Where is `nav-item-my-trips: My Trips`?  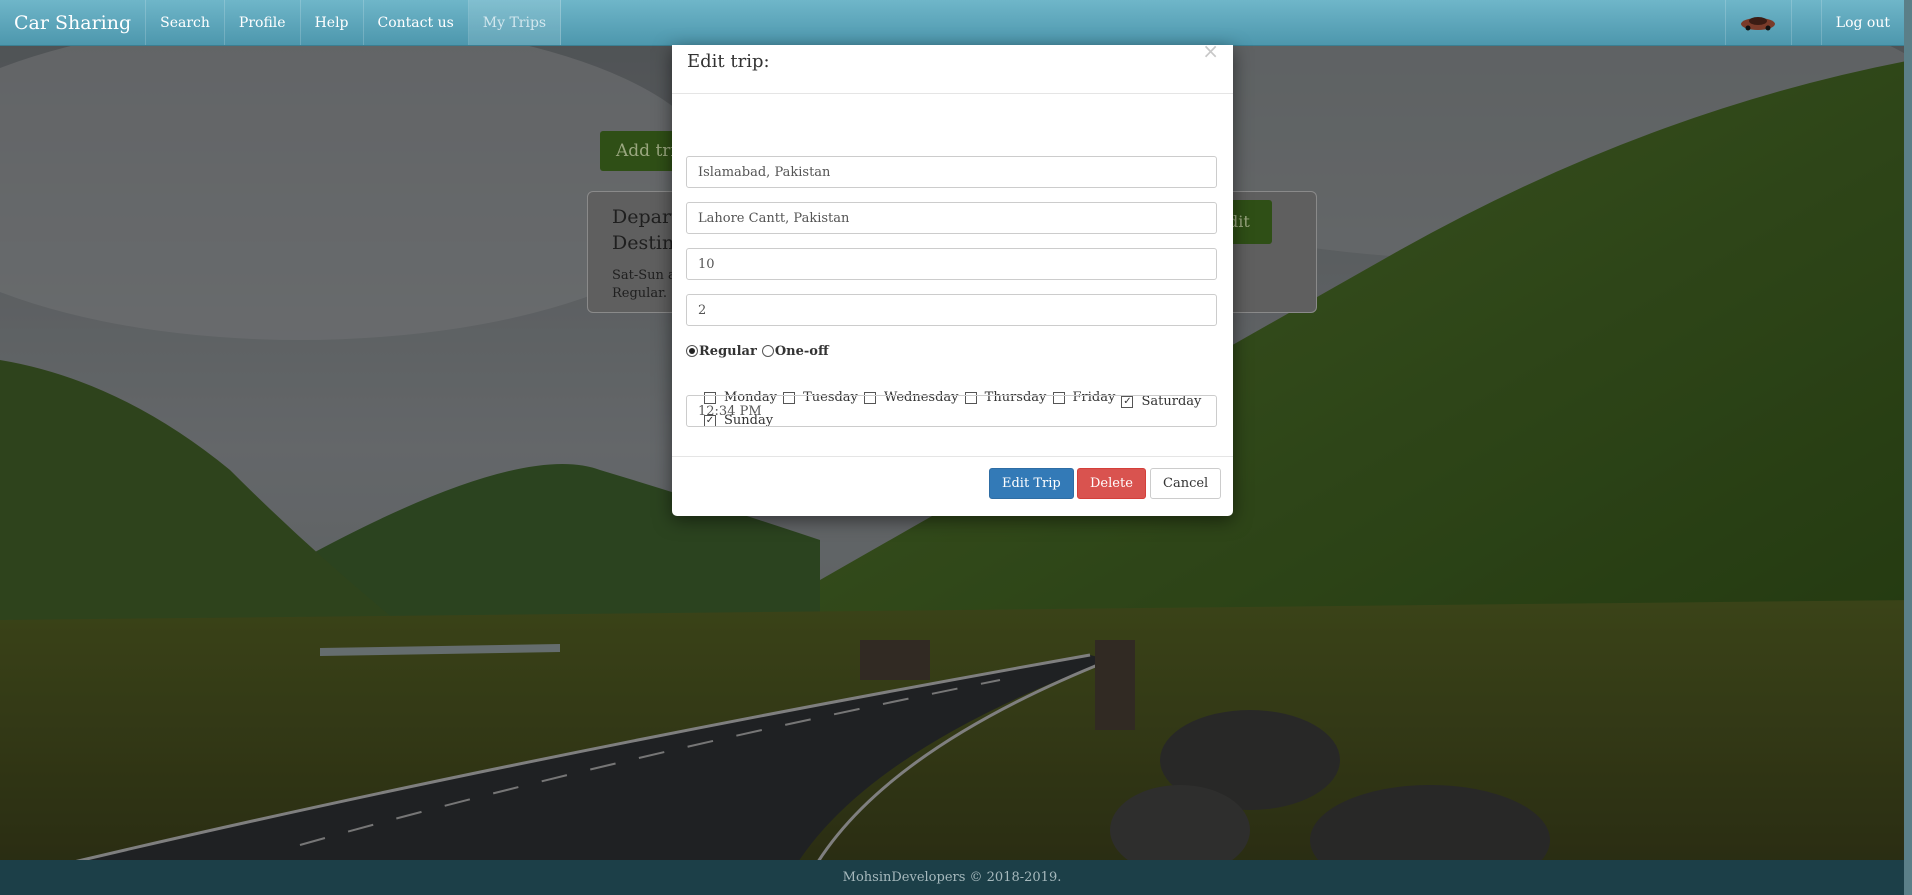
nav-item-my-trips: My Trips is located at coordinates (515, 22).